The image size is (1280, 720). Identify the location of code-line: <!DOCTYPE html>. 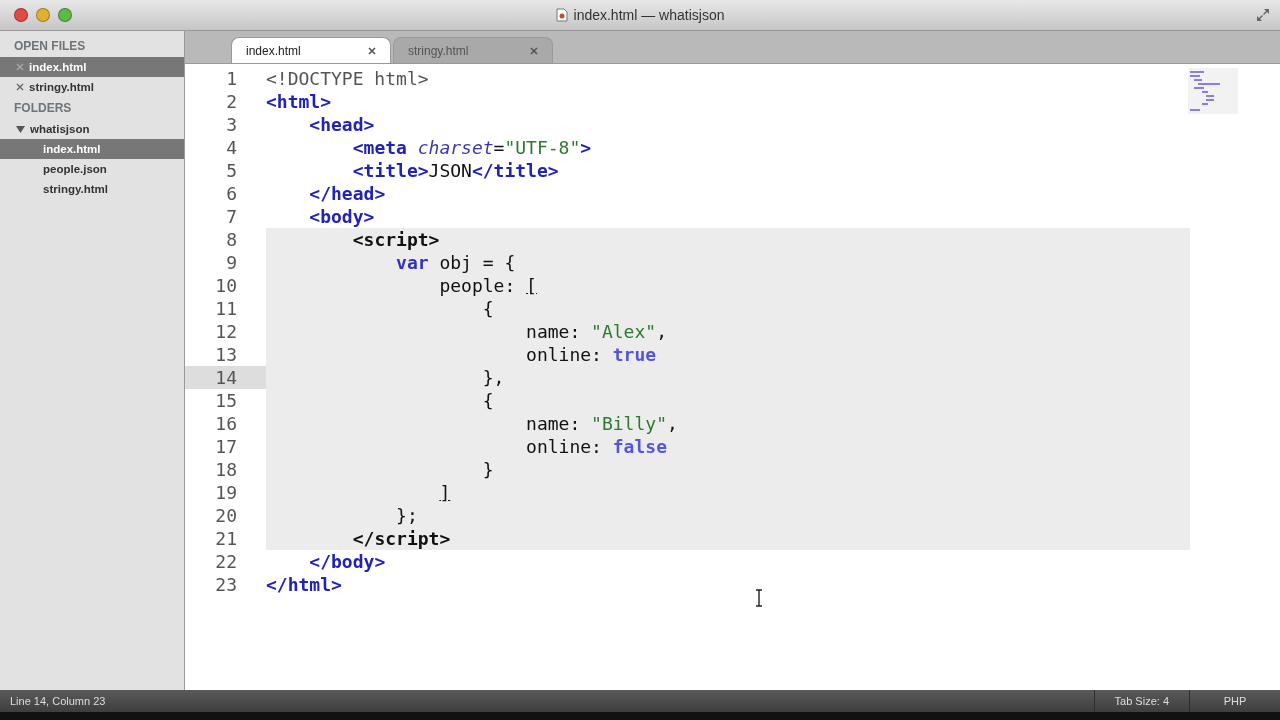
(347, 78).